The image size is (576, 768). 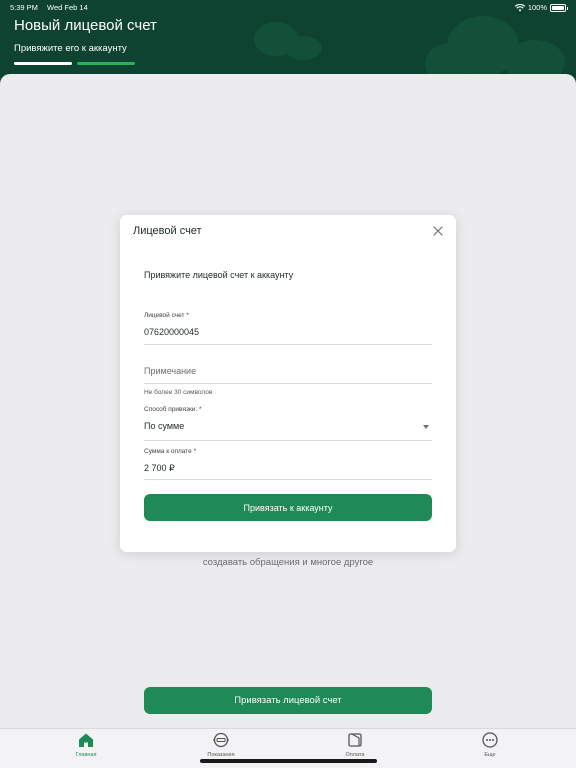 What do you see at coordinates (173, 409) in the screenshot?
I see `binding-method-label: Способ привязки: *` at bounding box center [173, 409].